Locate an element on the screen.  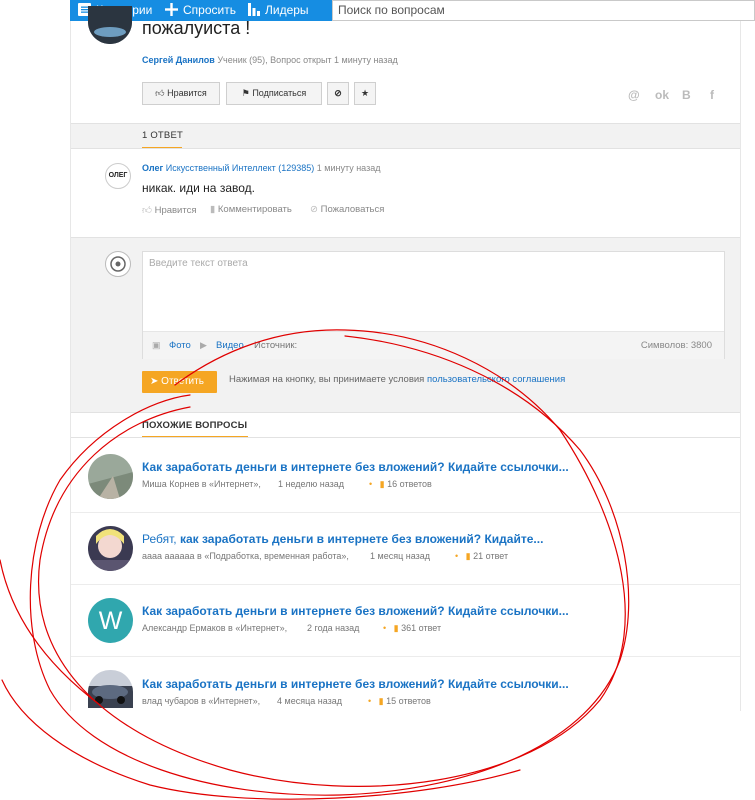
send-icon: ➤ is located at coordinates (154, 381).